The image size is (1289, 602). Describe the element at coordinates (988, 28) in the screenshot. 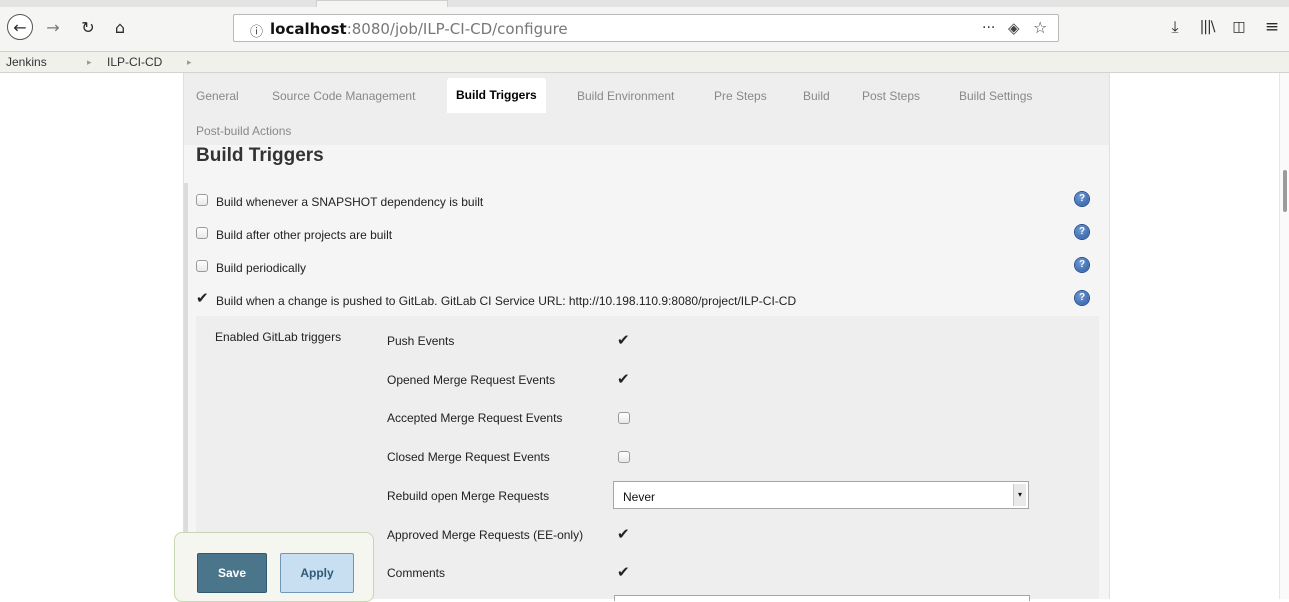

I see `page-actions-icon: ···` at that location.